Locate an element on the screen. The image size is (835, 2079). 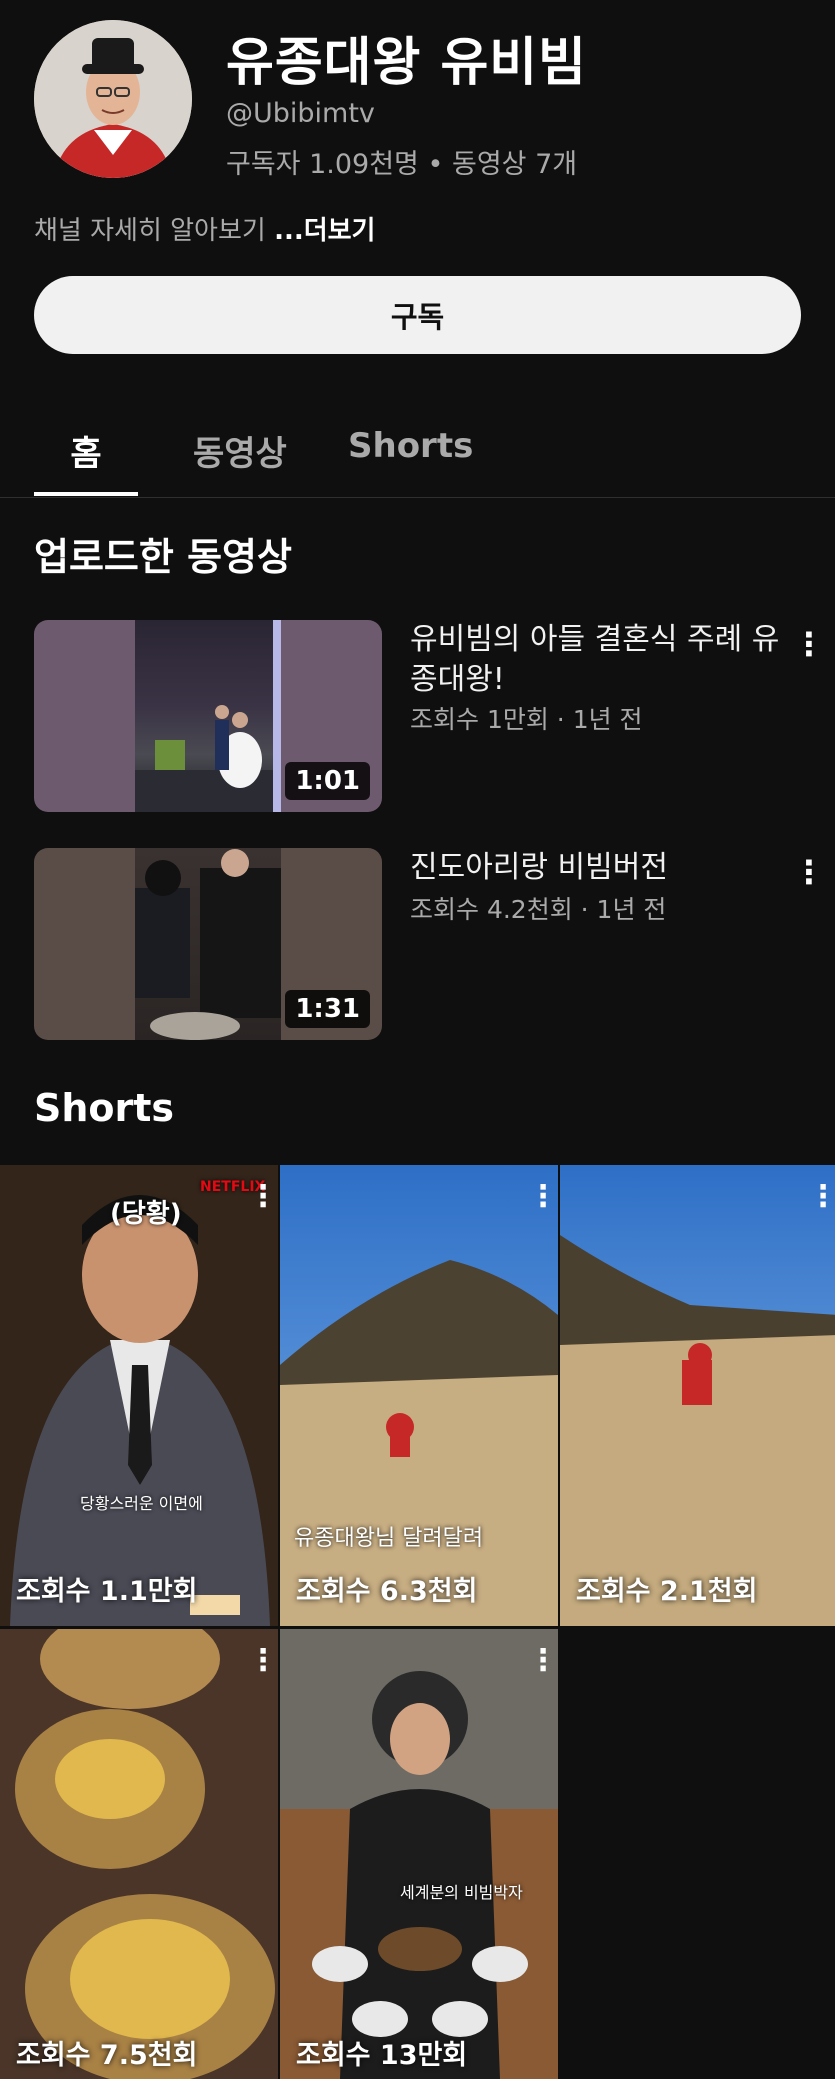
short-item: 유종대왕님 달려달려 ⋮ 조회수 6.3천회 is located at coordinates (419, 1395).